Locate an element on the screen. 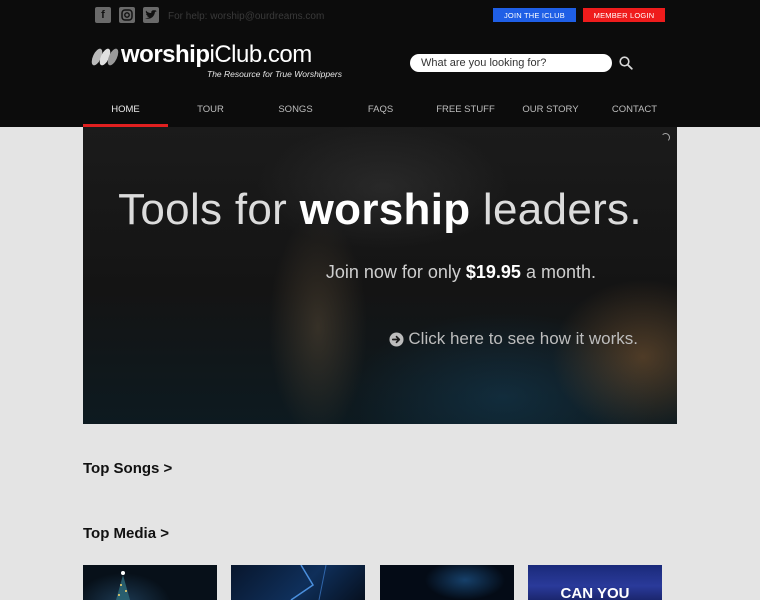 Image resolution: width=760 pixels, height=600 pixels. facebook-icon: f is located at coordinates (103, 15).